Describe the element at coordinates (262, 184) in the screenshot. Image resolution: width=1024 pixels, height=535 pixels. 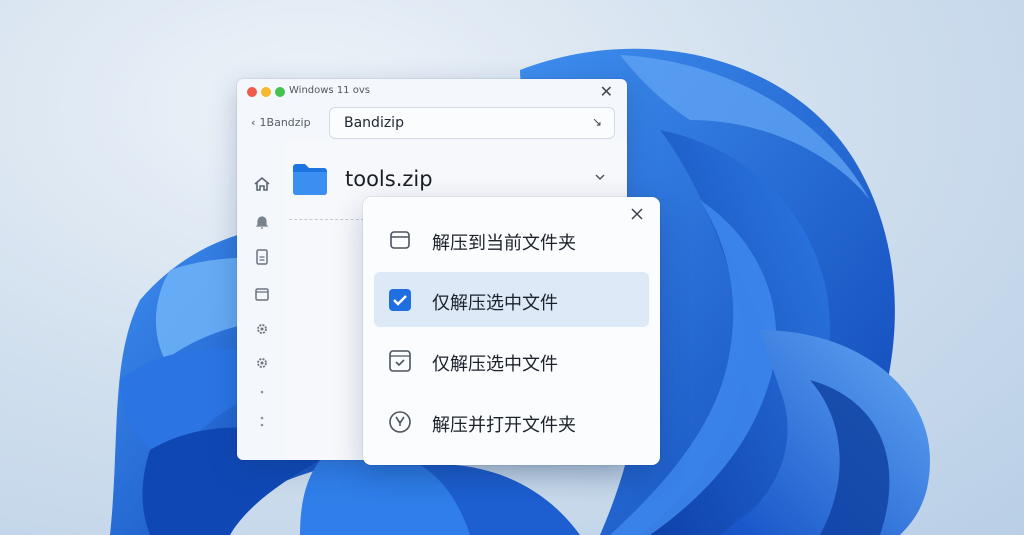
I see `home-icon` at that location.